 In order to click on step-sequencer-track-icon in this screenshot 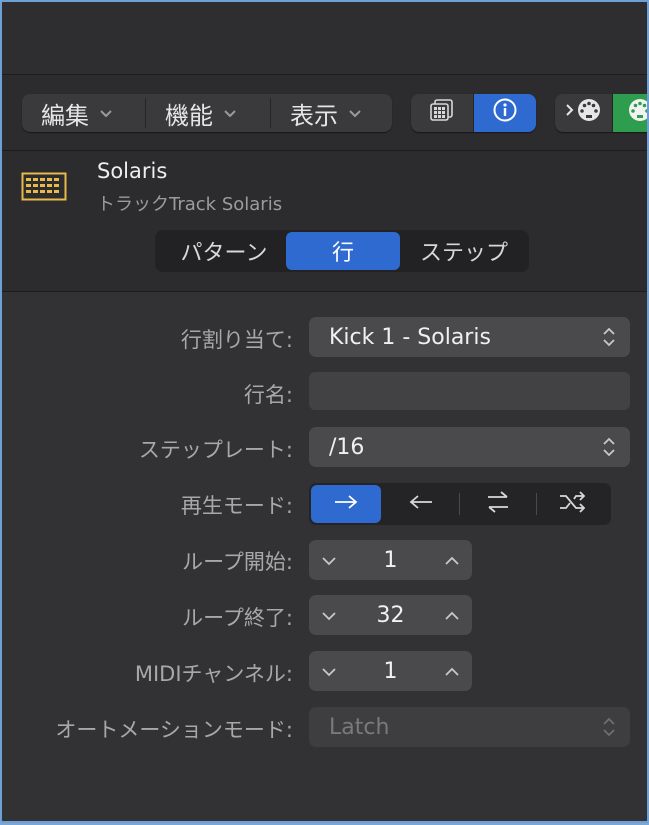, I will do `click(44, 189)`.